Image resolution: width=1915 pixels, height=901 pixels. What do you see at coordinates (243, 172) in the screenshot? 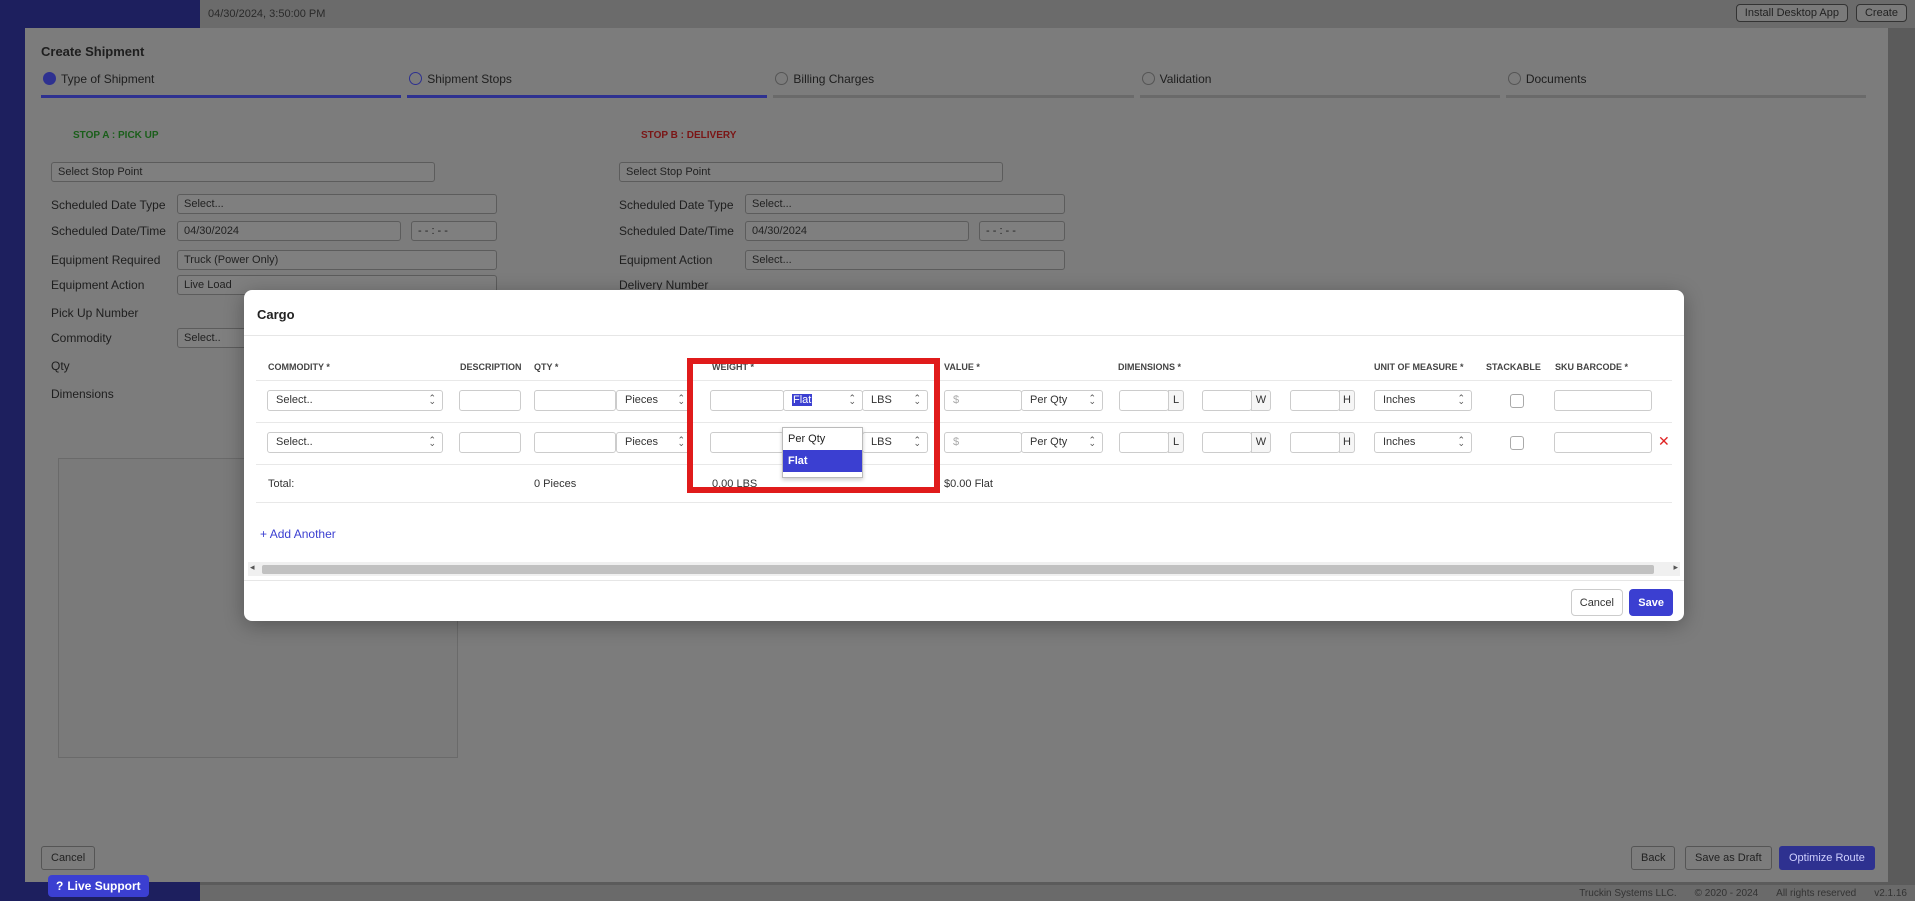
I see `stop-a-point-select: Select Stop Point` at bounding box center [243, 172].